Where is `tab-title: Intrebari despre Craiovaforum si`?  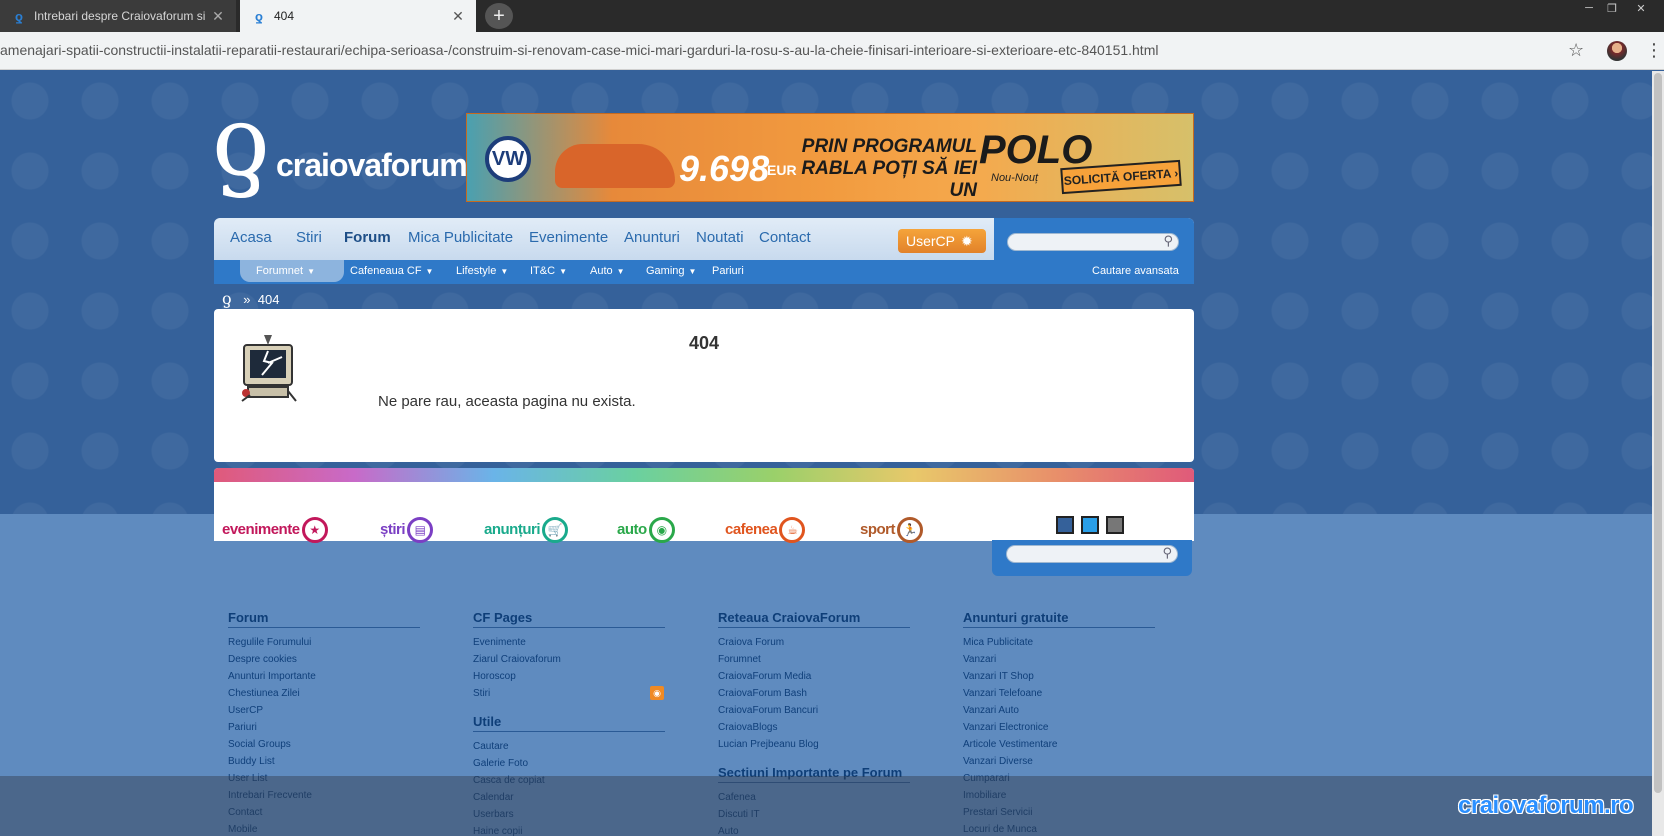 tab-title: Intrebari despre Craiovaforum si is located at coordinates (120, 16).